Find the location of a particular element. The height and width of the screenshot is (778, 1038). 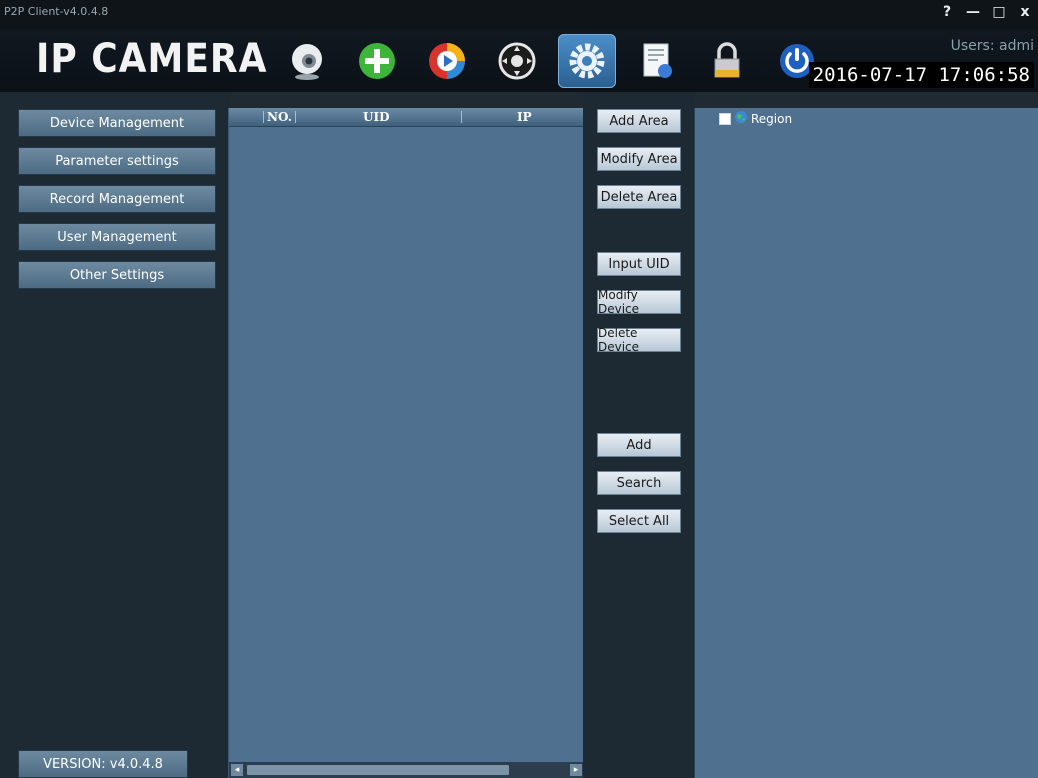

scroll-right-arrow-icon: ▸ is located at coordinates (576, 770).